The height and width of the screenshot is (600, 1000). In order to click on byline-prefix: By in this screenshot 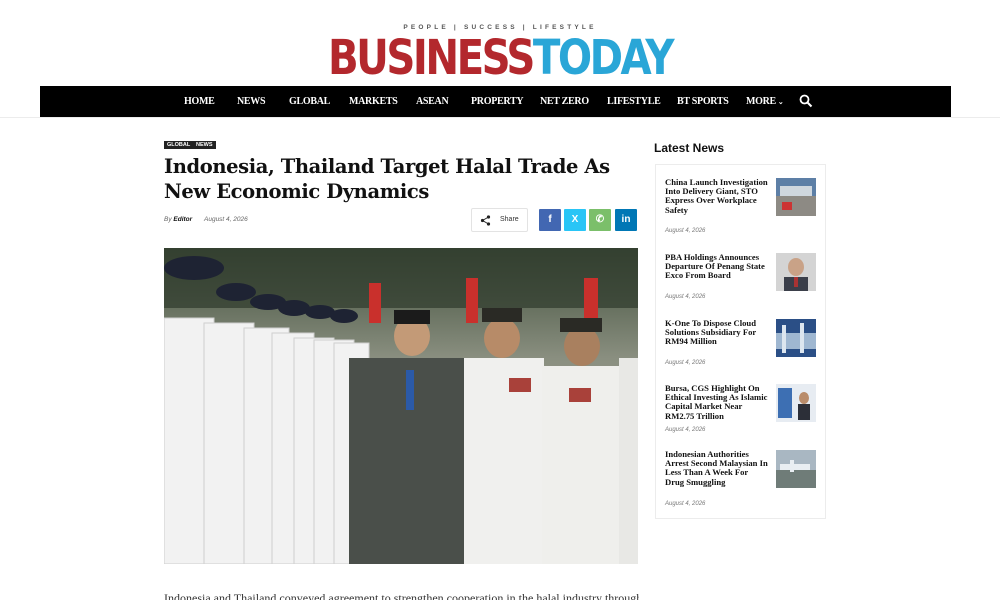, I will do `click(168, 219)`.